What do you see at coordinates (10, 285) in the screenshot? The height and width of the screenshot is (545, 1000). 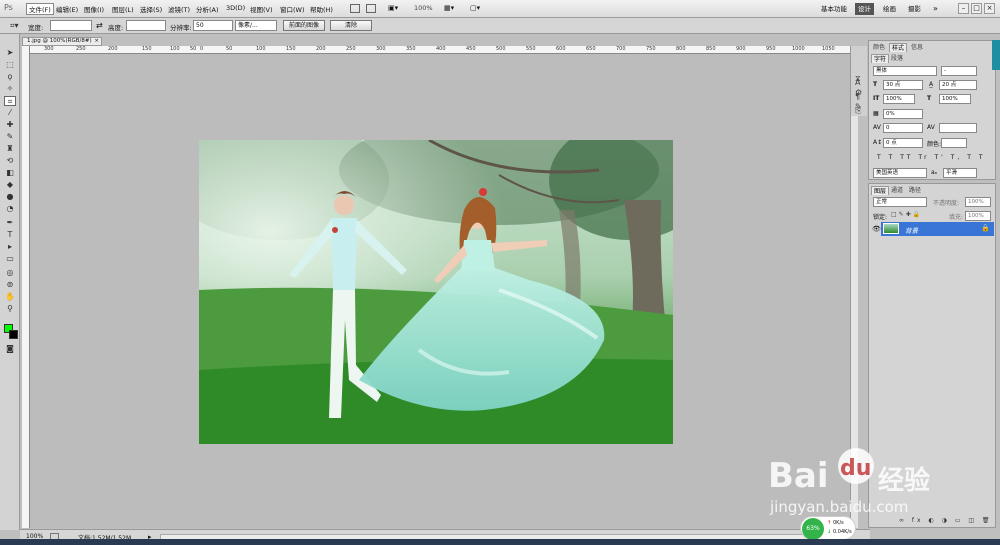 I see `3d-orbit-icon: ⊚` at bounding box center [10, 285].